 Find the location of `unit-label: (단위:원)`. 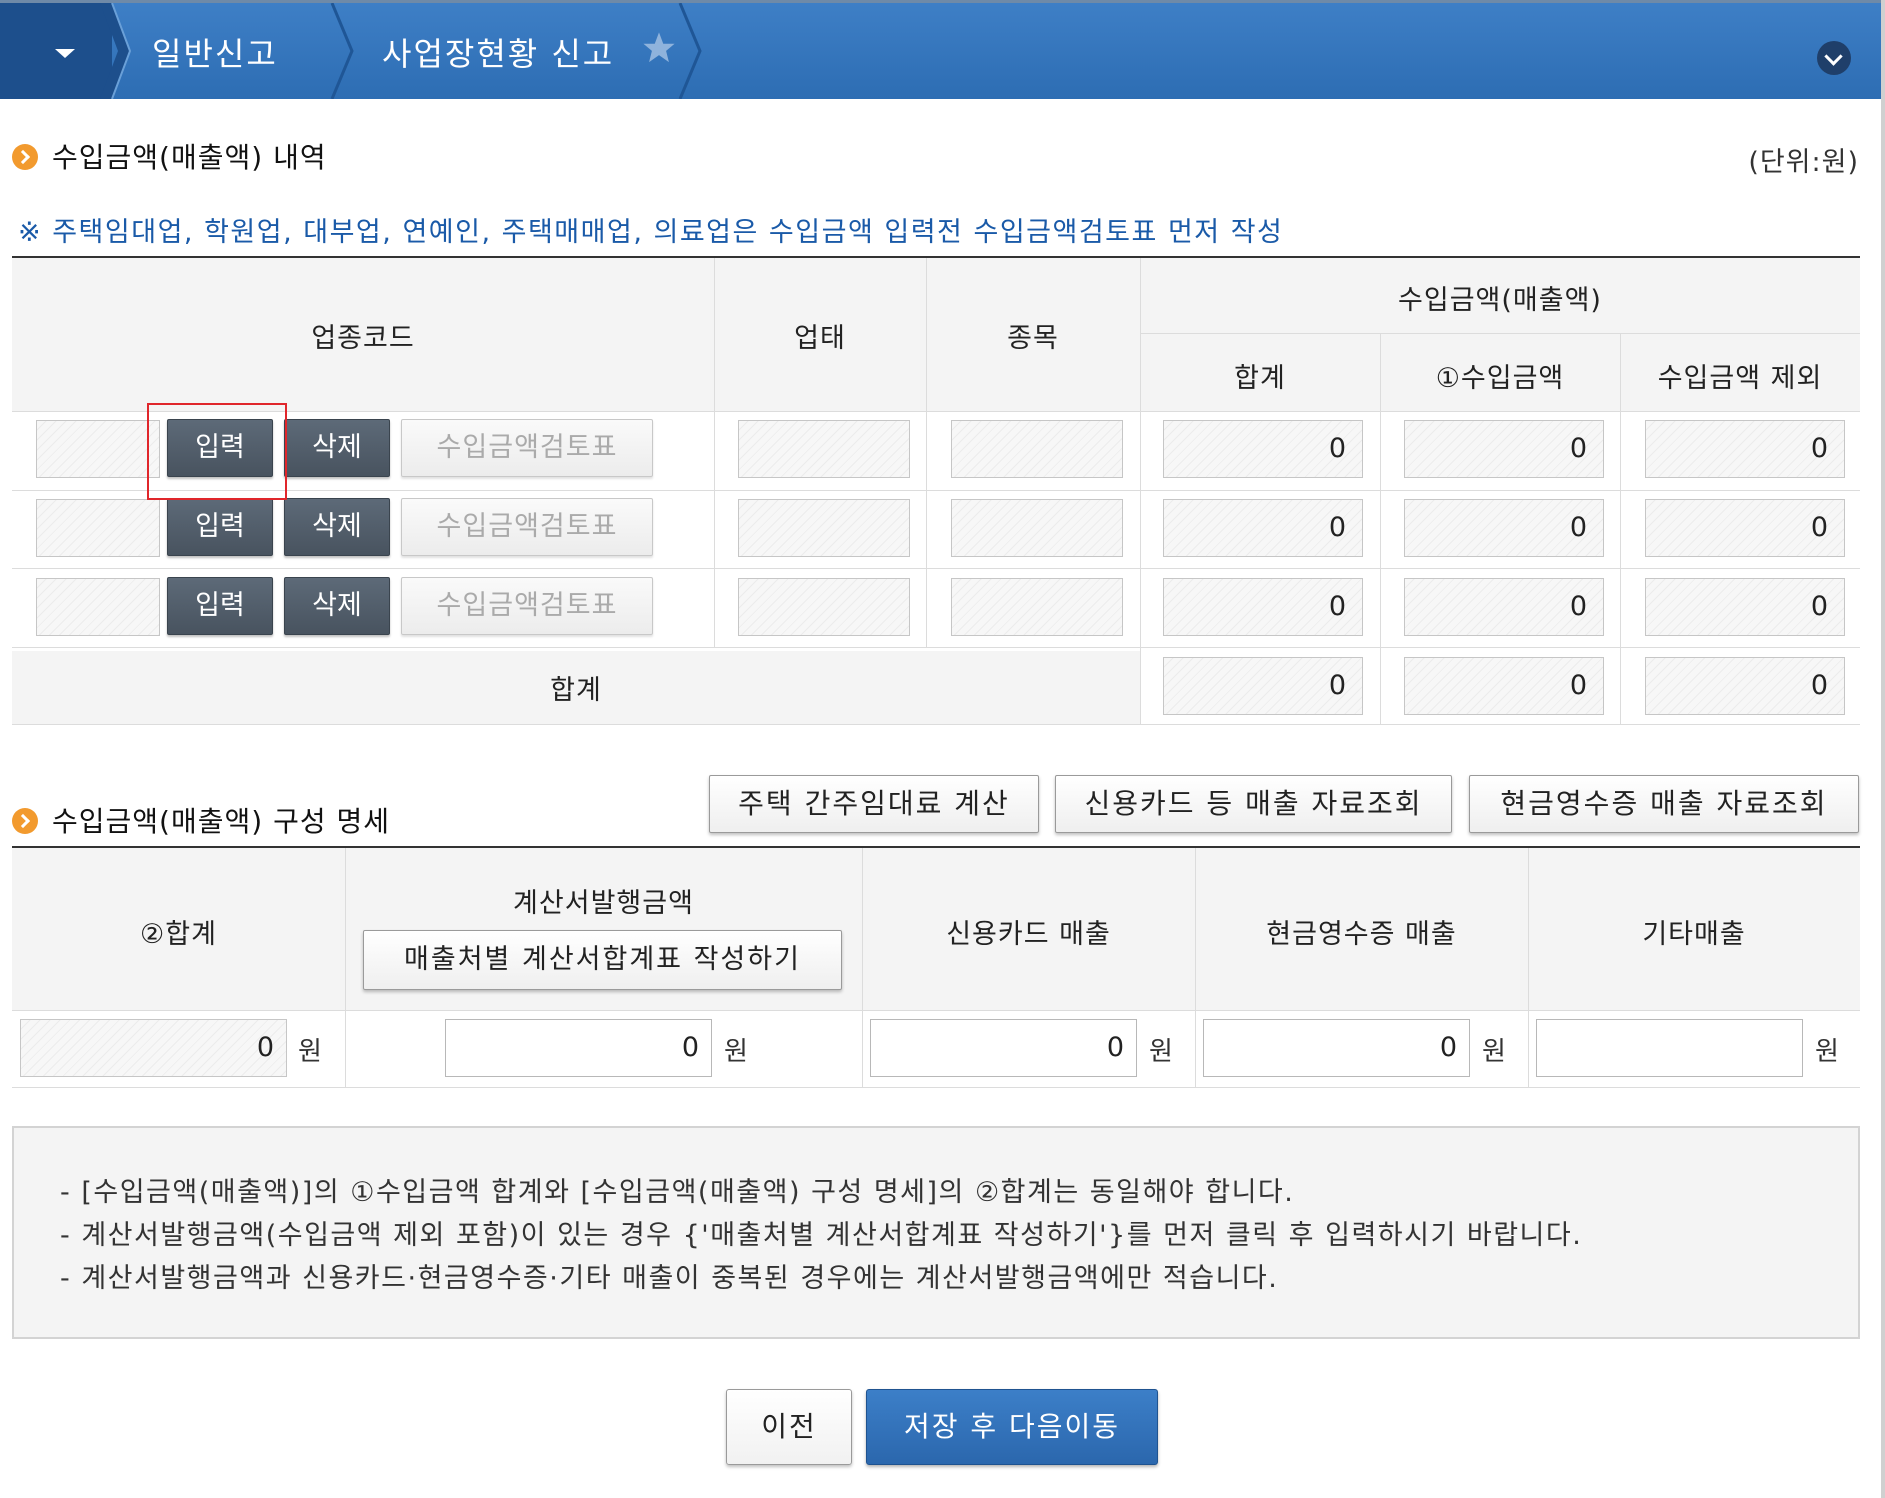

unit-label: (단위:원) is located at coordinates (1803, 162).